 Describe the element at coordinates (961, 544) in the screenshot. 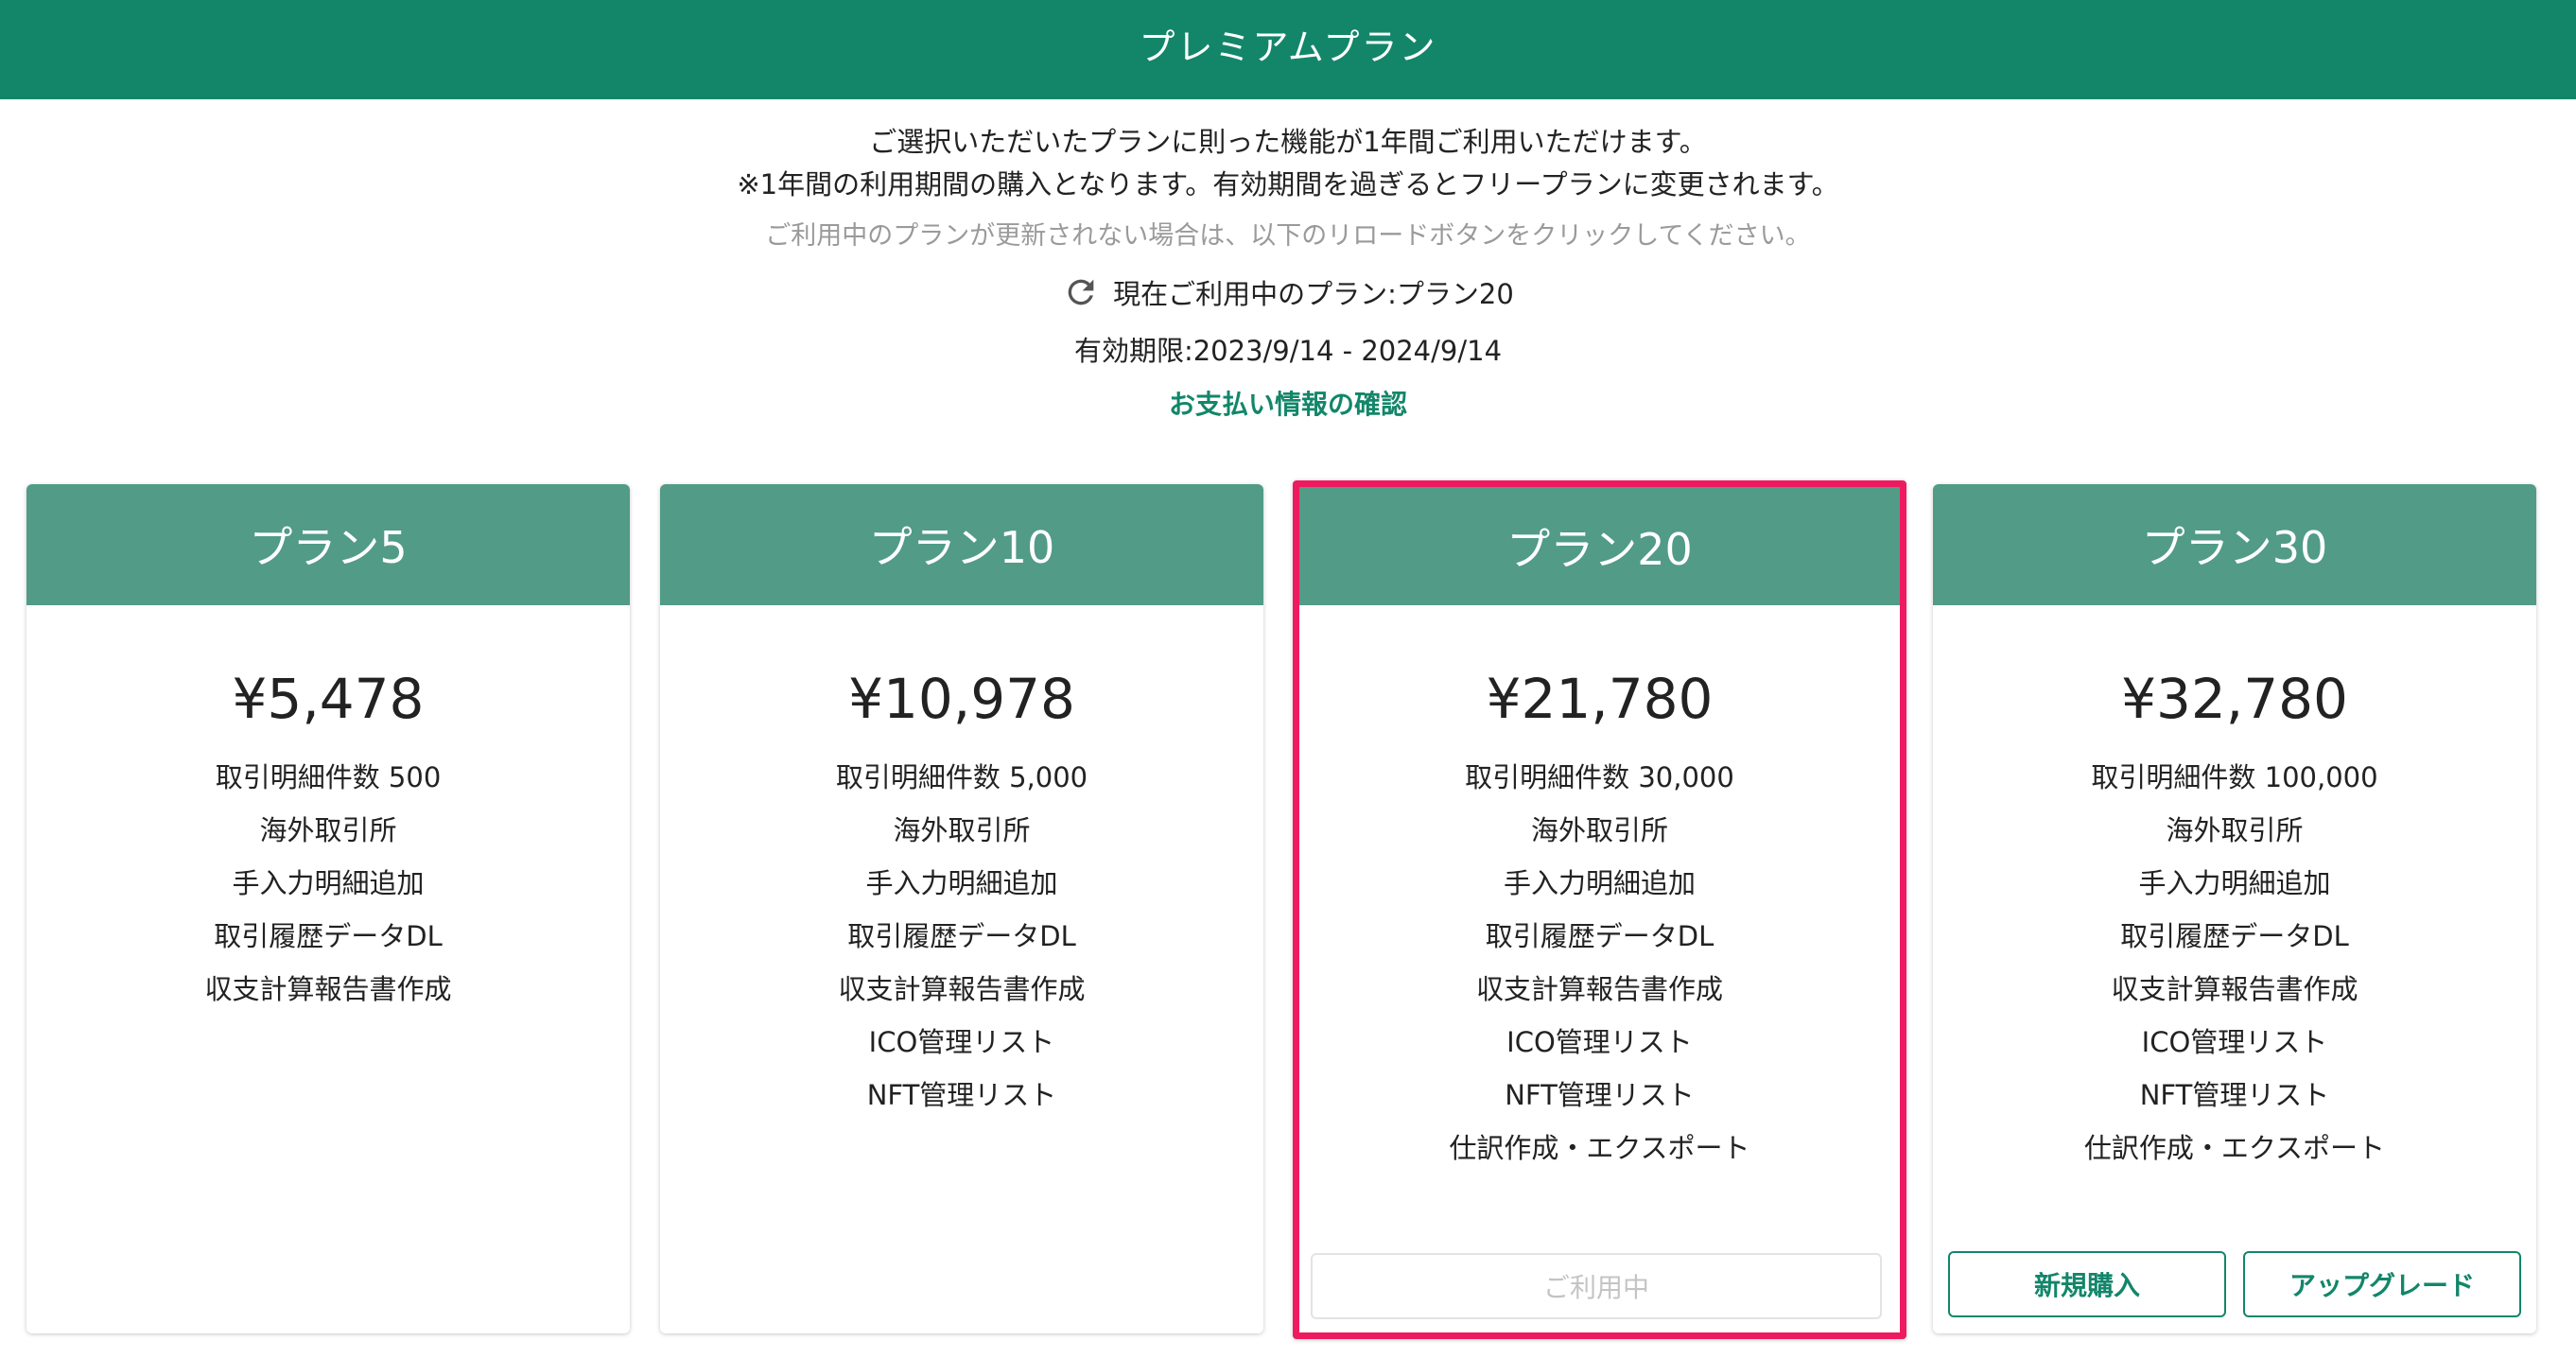

I see `plan-name: プラン10` at that location.